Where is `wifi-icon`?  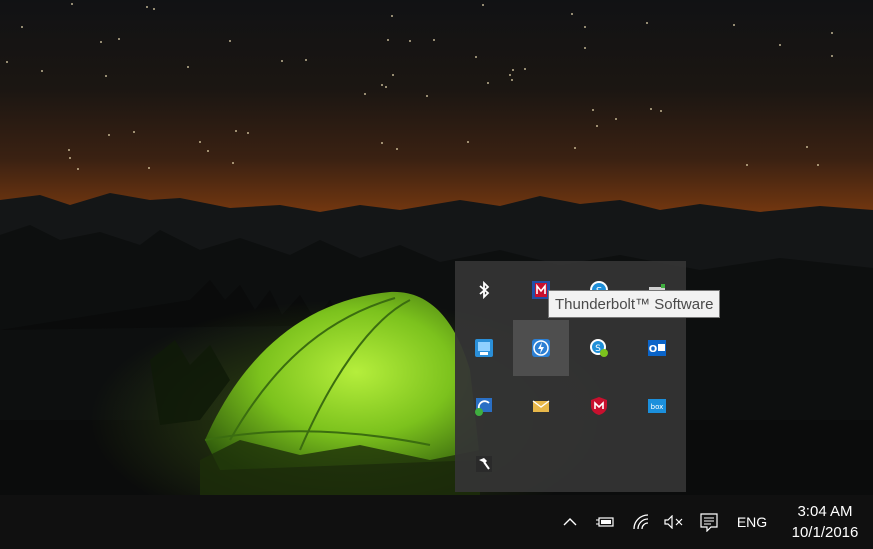 wifi-icon is located at coordinates (641, 522).